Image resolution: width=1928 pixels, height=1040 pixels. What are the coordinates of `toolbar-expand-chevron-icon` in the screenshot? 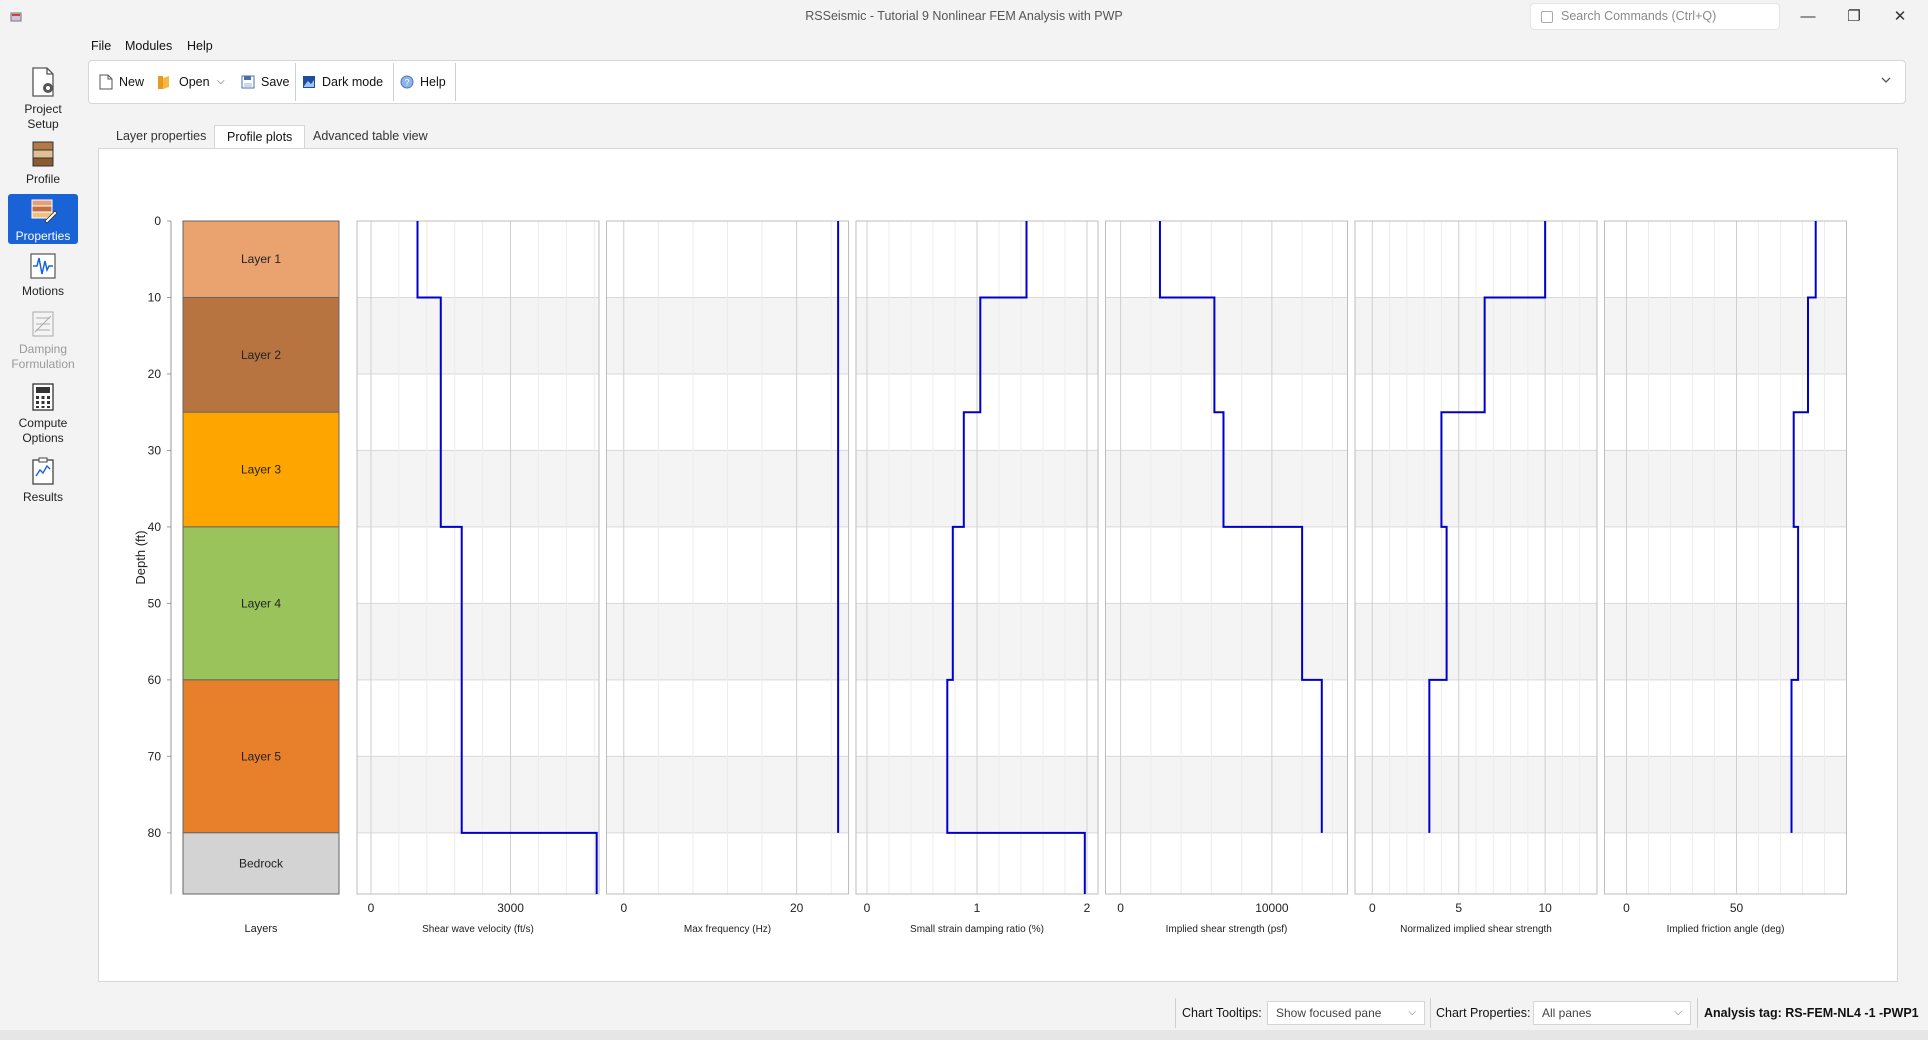 It's located at (1886, 80).